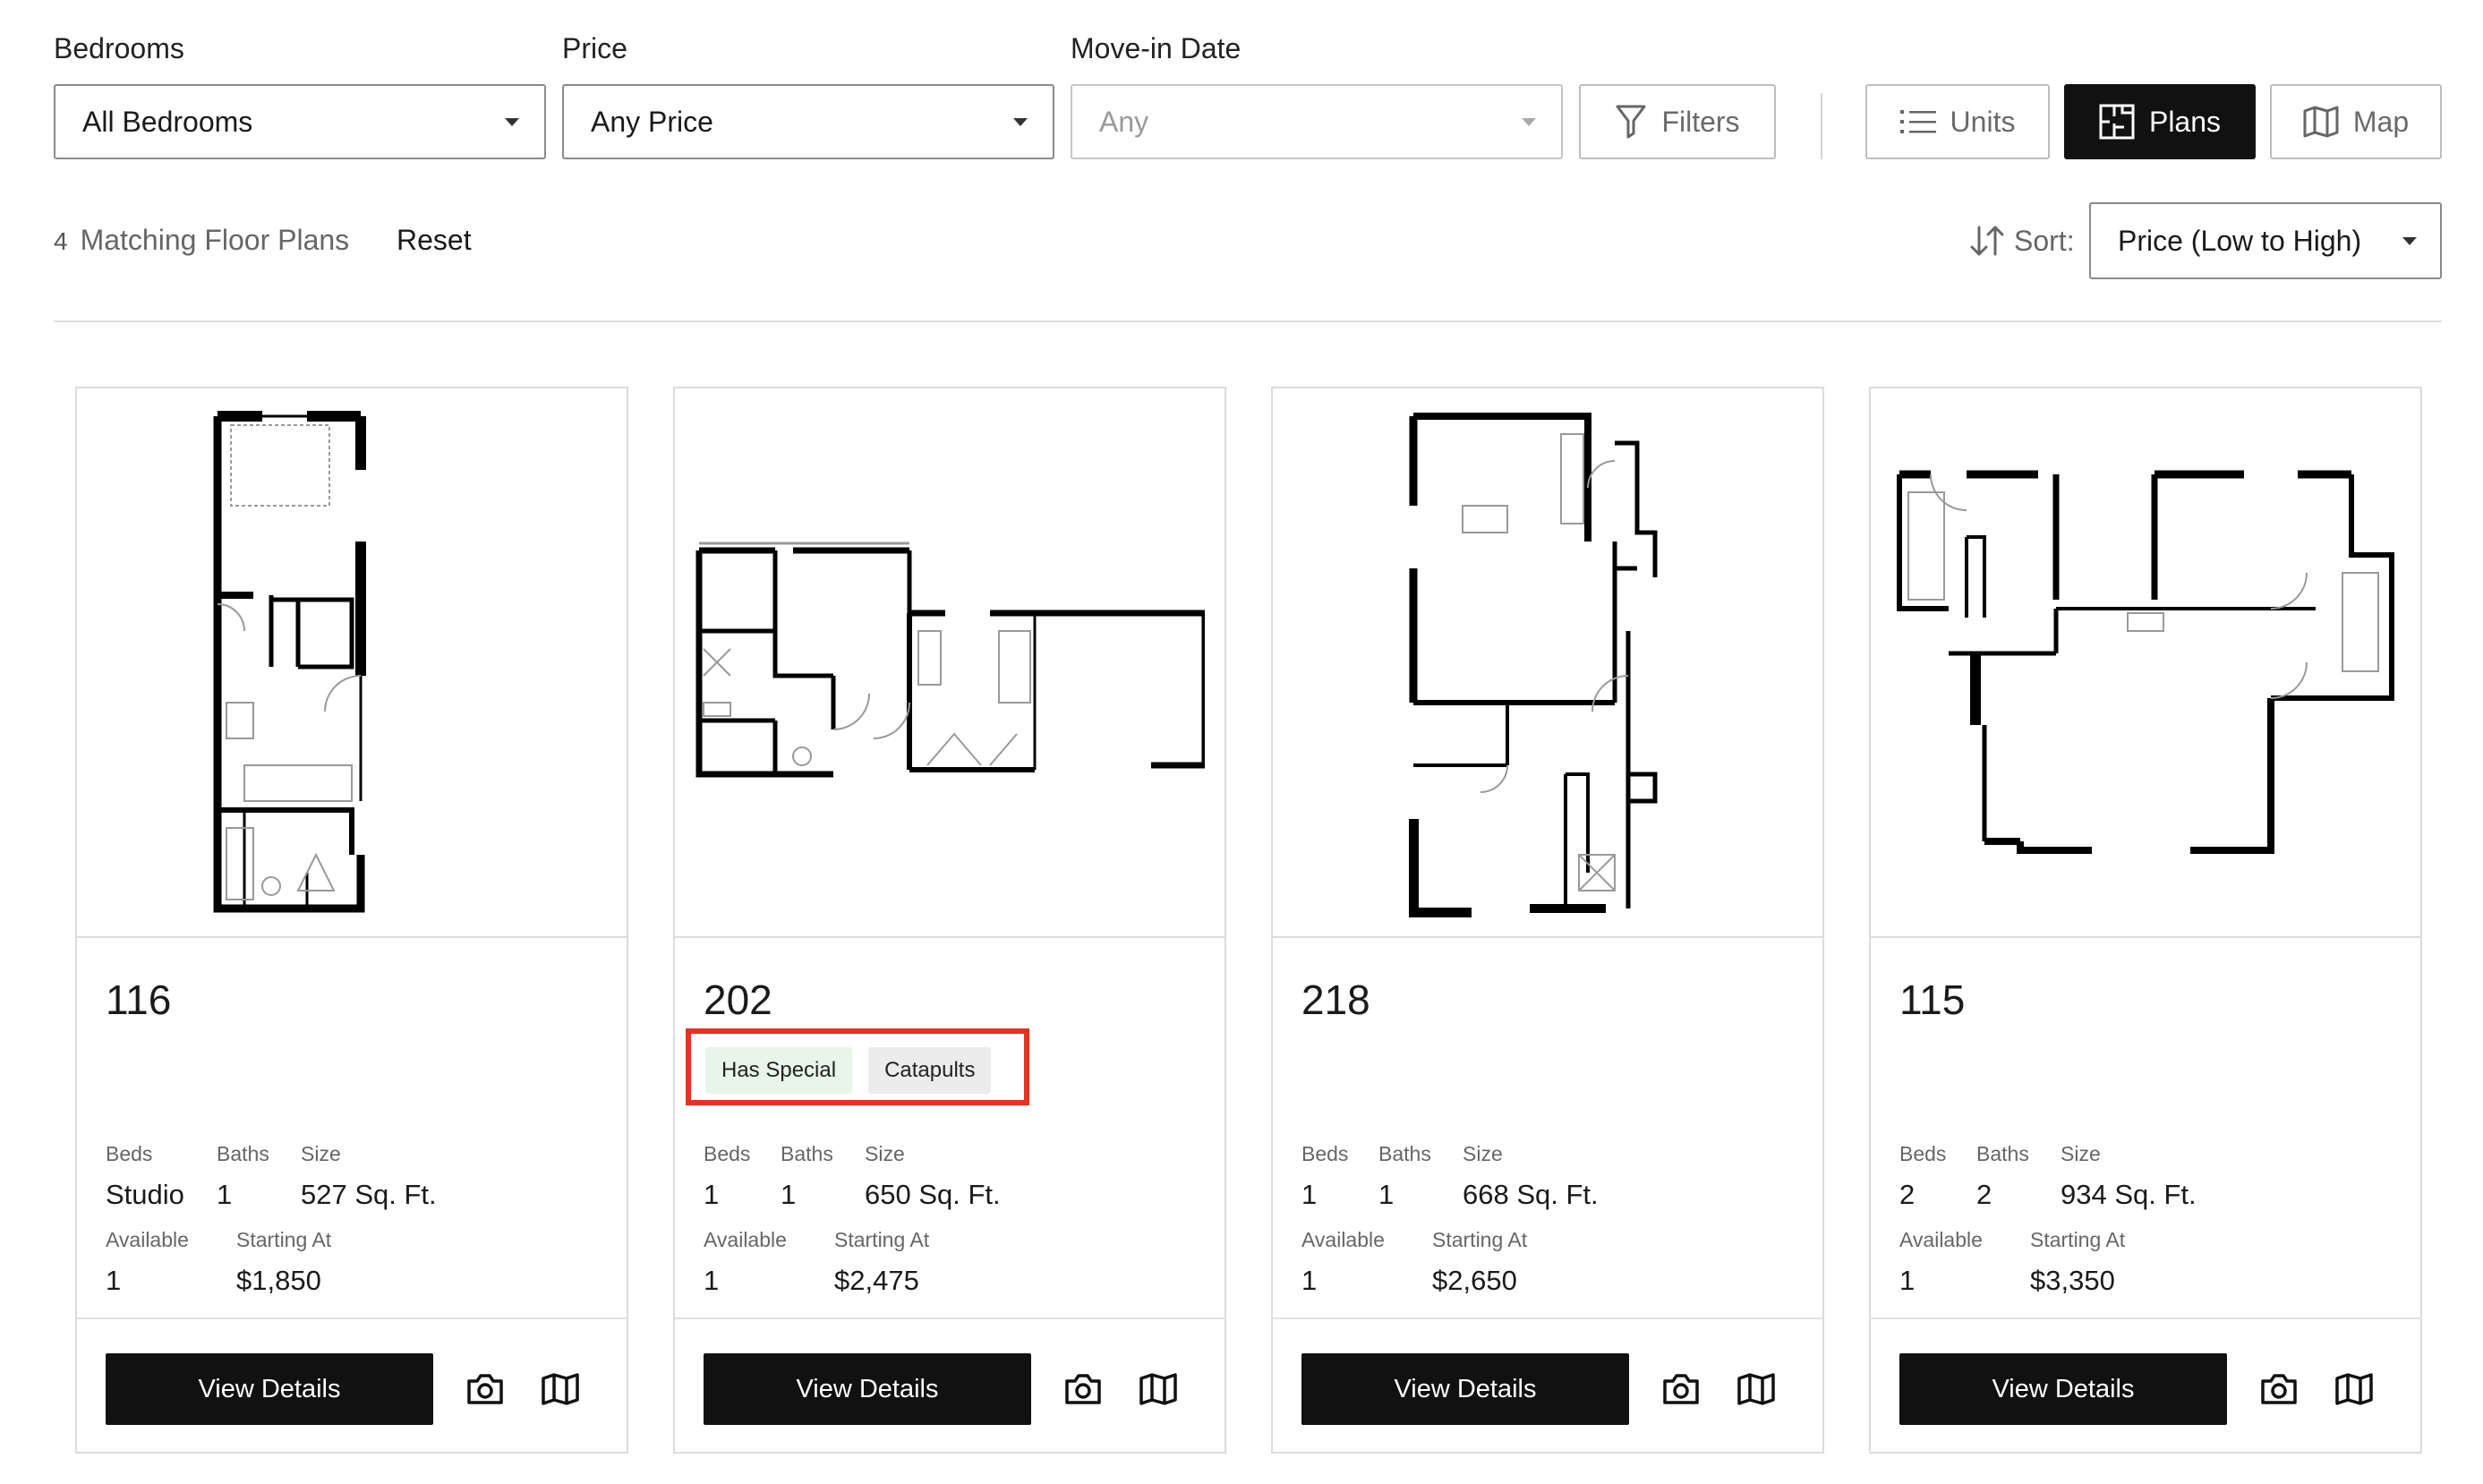 This screenshot has height=1484, width=2483. Describe the element at coordinates (1933, 1000) in the screenshot. I see `unit-number: 115` at that location.